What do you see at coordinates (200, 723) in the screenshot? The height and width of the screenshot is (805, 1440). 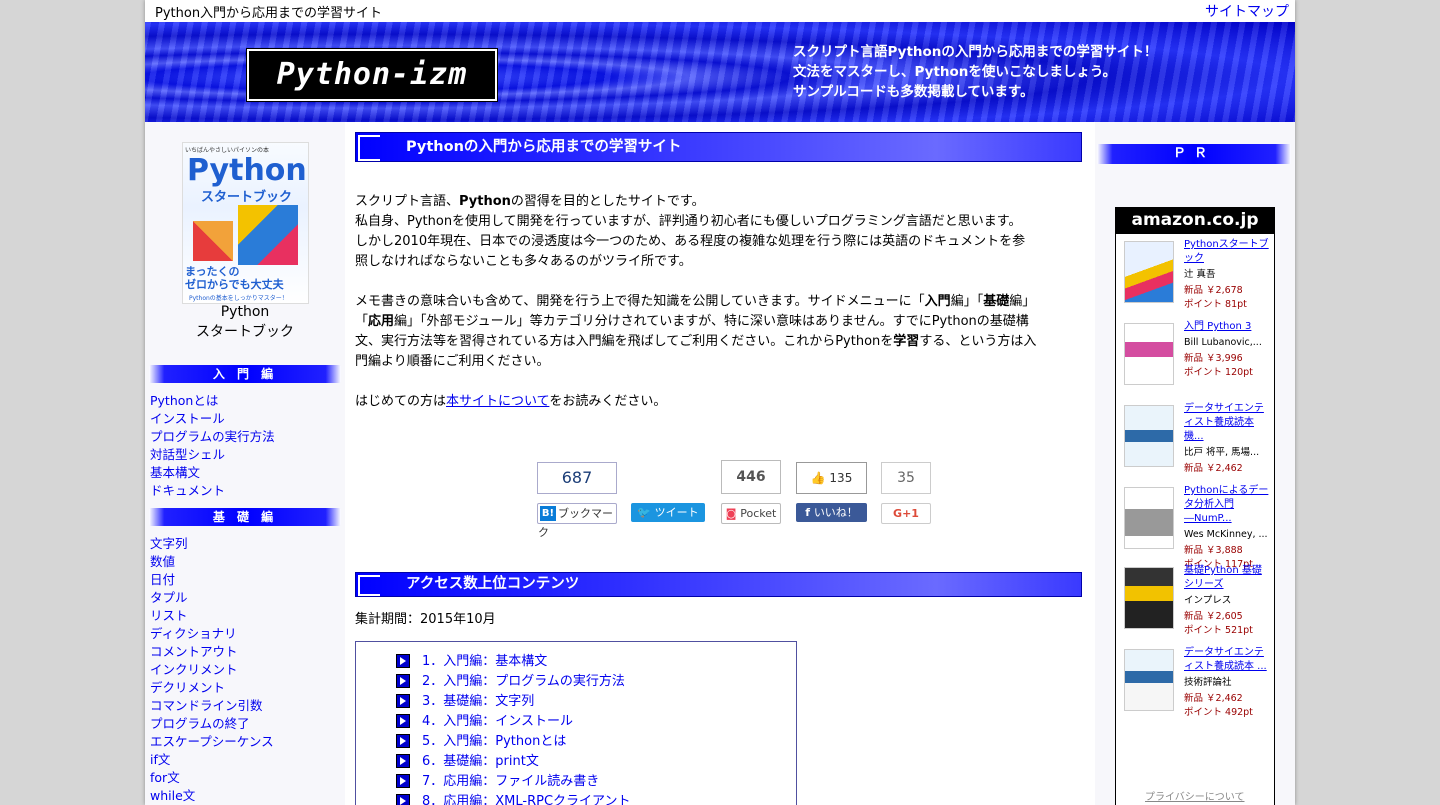 I see `nav-item: プログラムの終了` at bounding box center [200, 723].